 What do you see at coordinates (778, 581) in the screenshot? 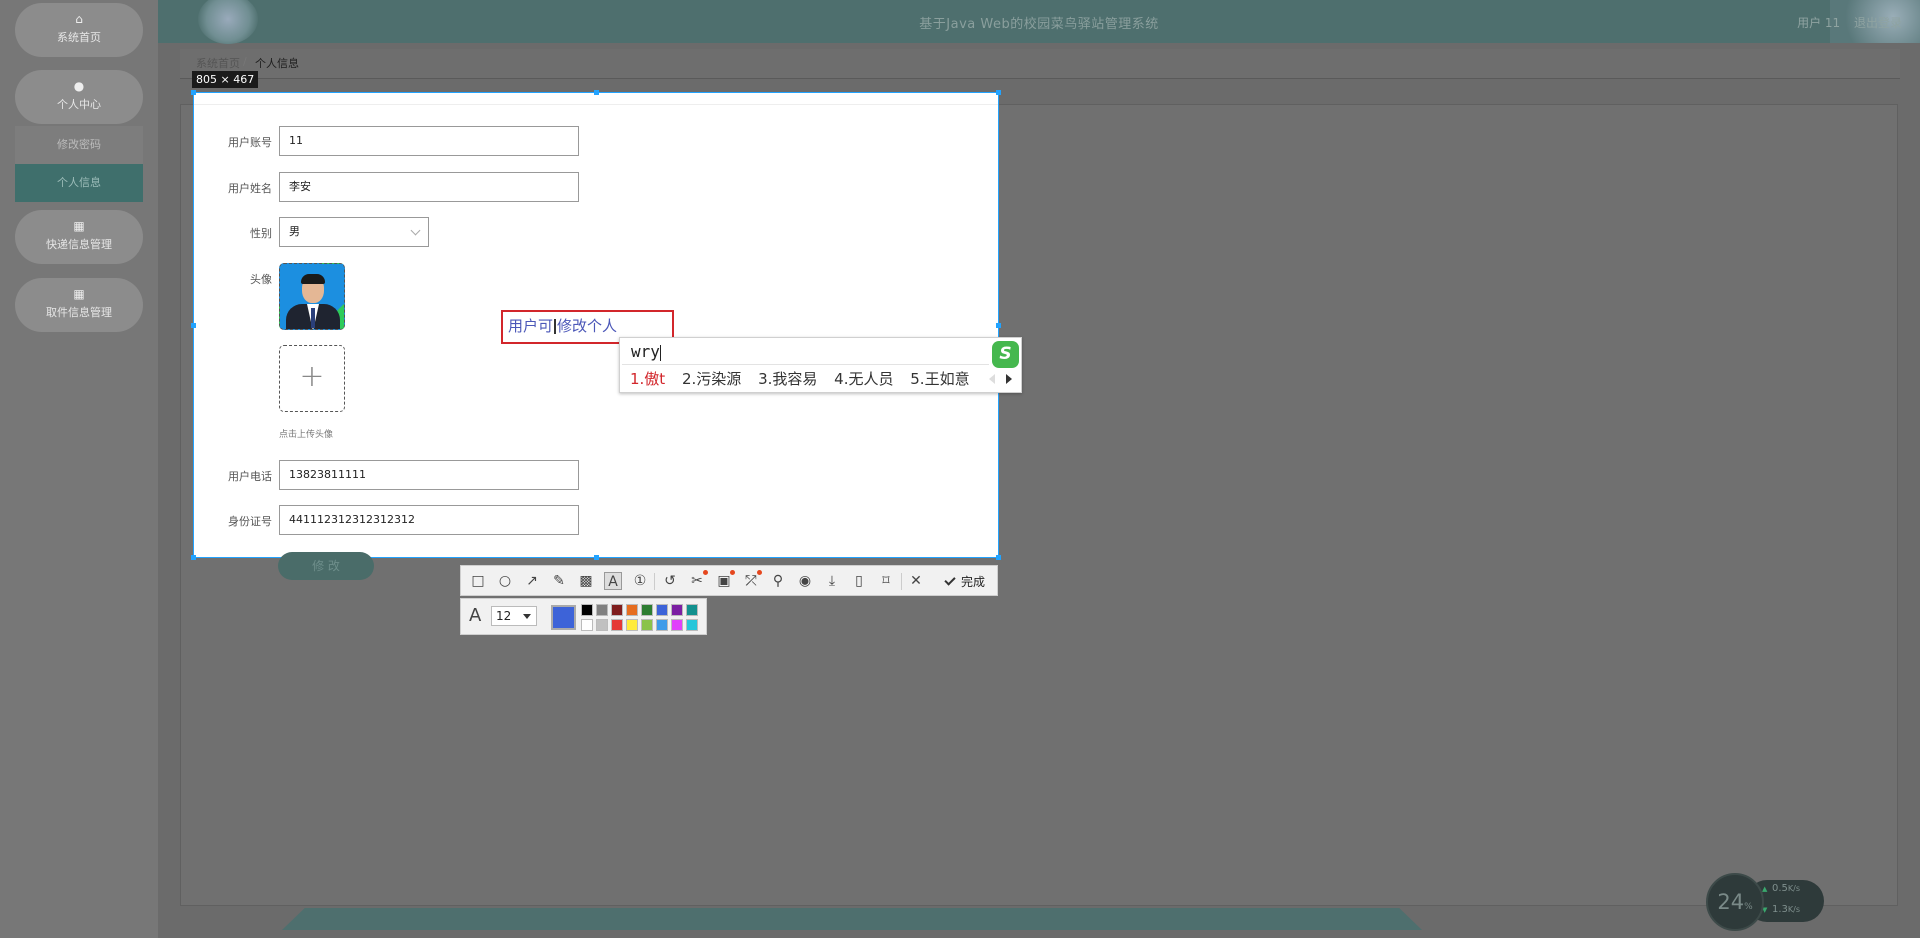
I see `pin-icon: ⚲` at bounding box center [778, 581].